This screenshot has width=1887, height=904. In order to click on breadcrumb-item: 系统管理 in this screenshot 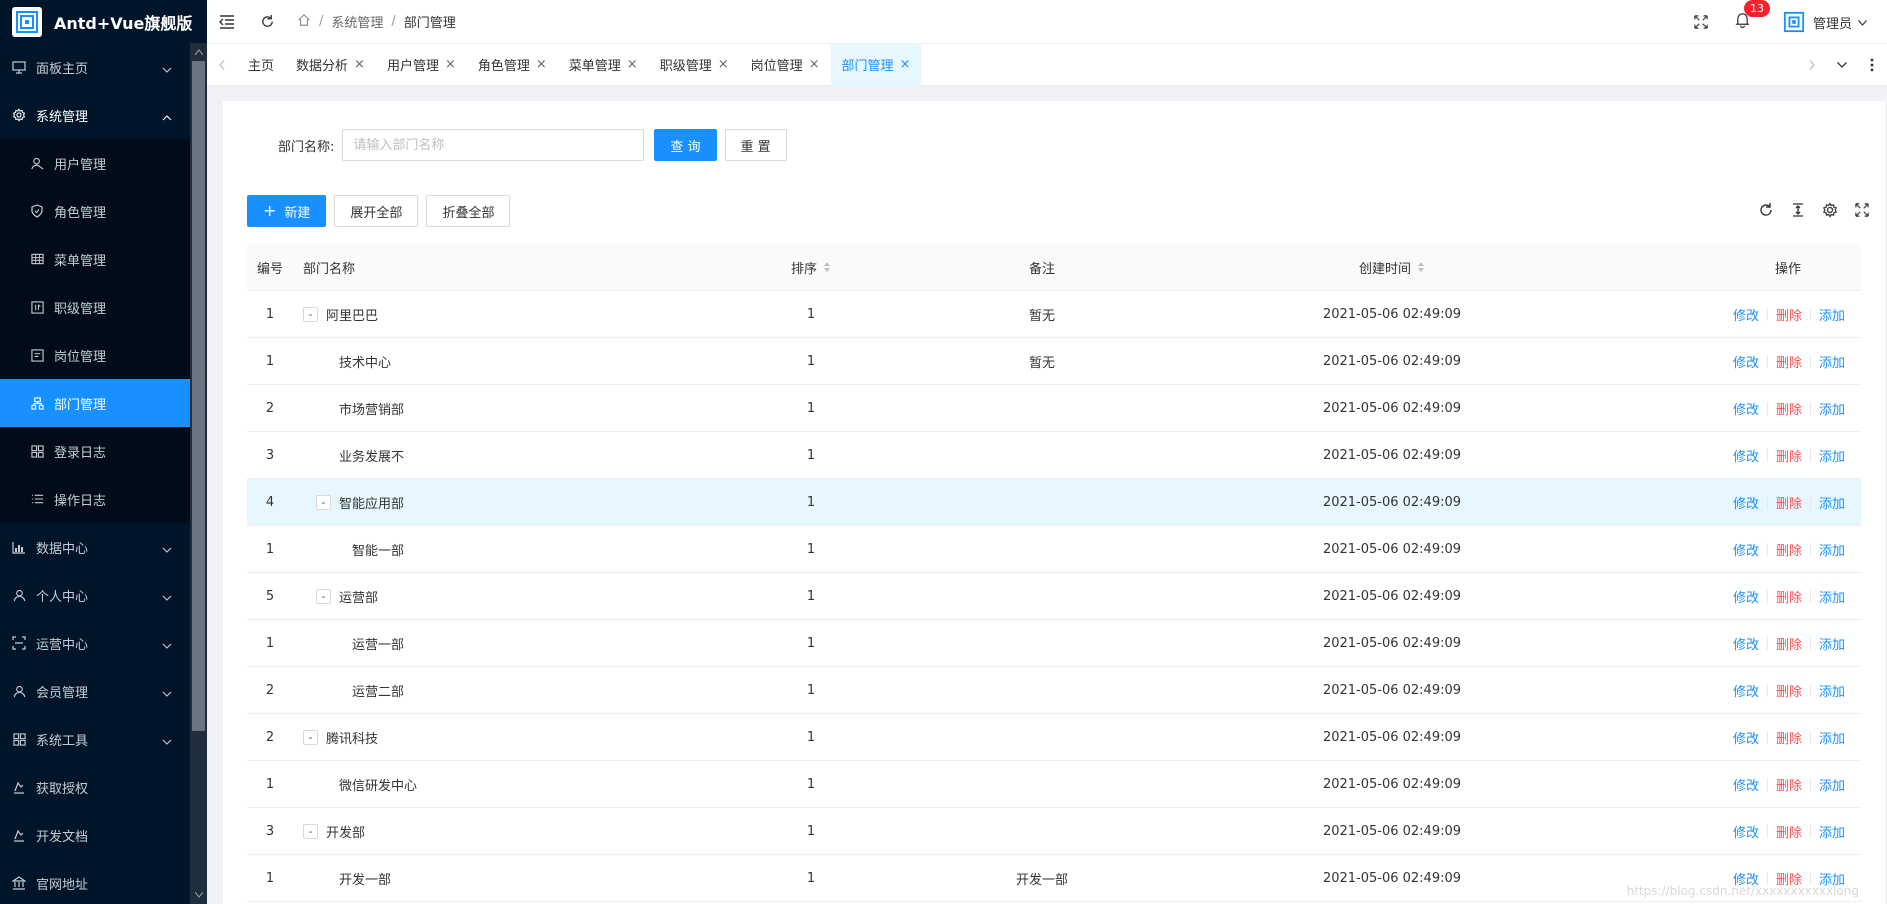, I will do `click(357, 21)`.